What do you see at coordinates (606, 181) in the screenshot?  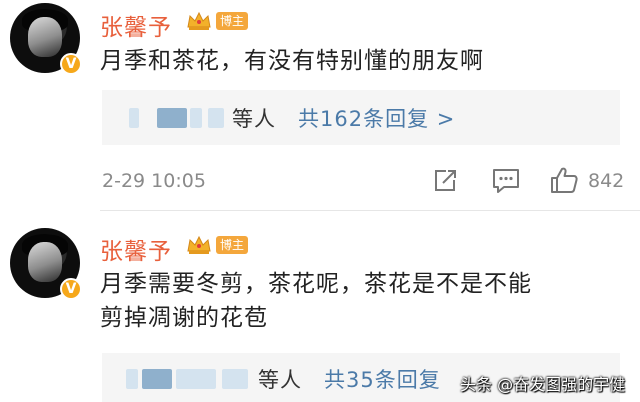 I see `like-count: 842` at bounding box center [606, 181].